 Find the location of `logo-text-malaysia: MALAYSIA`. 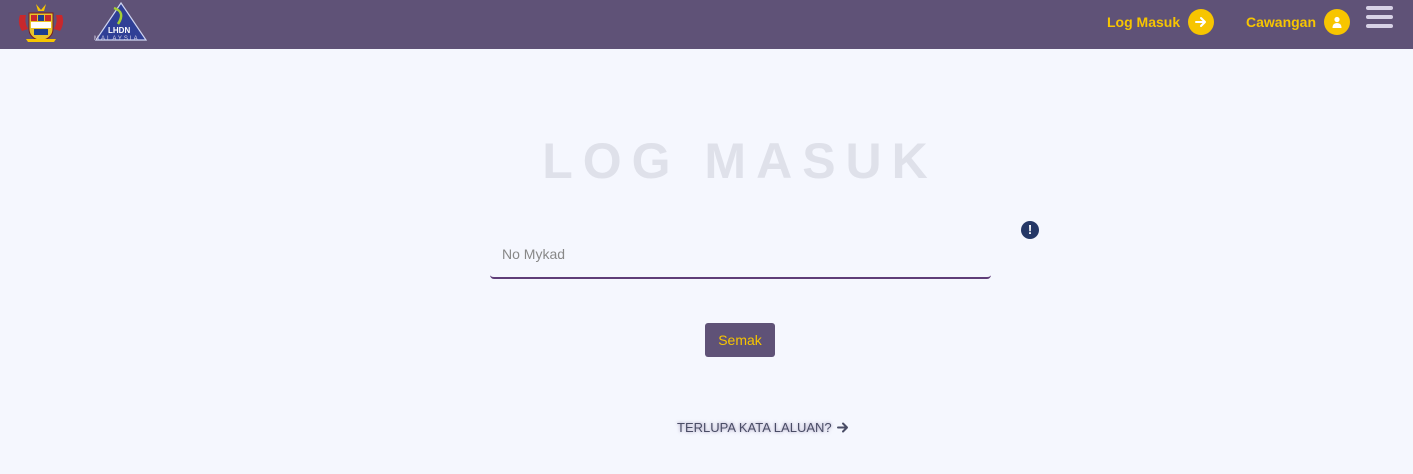

logo-text-malaysia: MALAYSIA is located at coordinates (117, 39).